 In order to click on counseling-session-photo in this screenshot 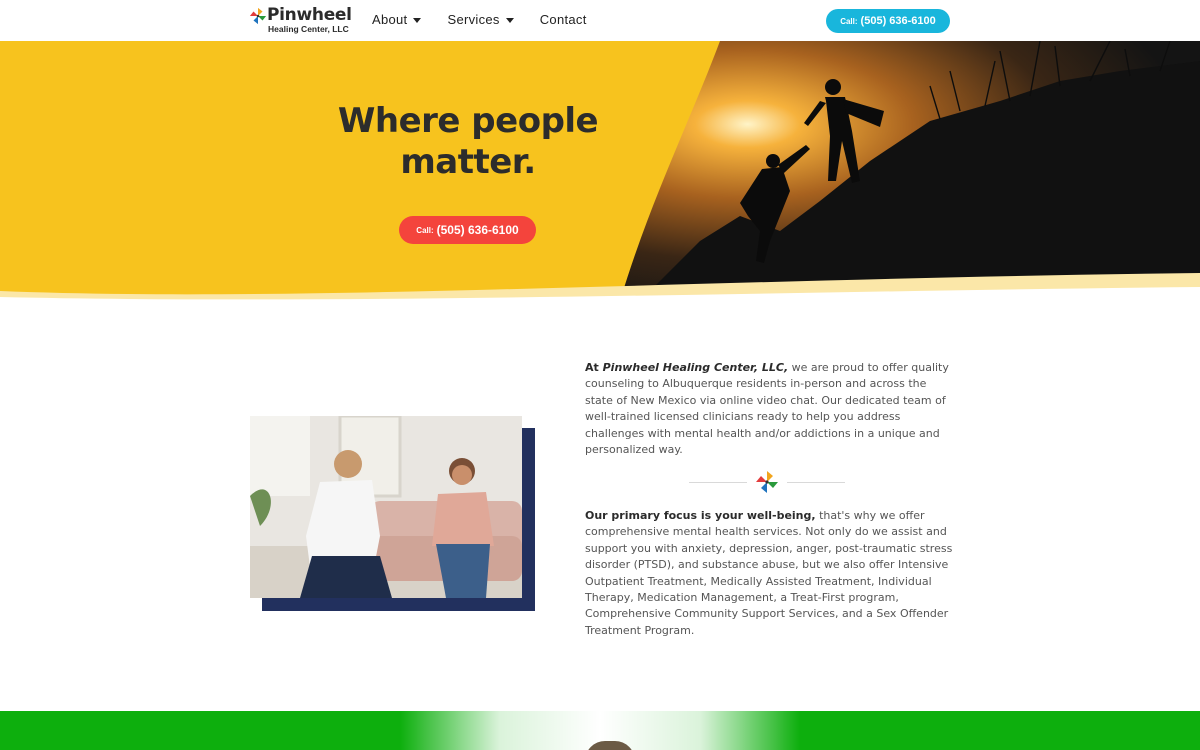, I will do `click(386, 507)`.